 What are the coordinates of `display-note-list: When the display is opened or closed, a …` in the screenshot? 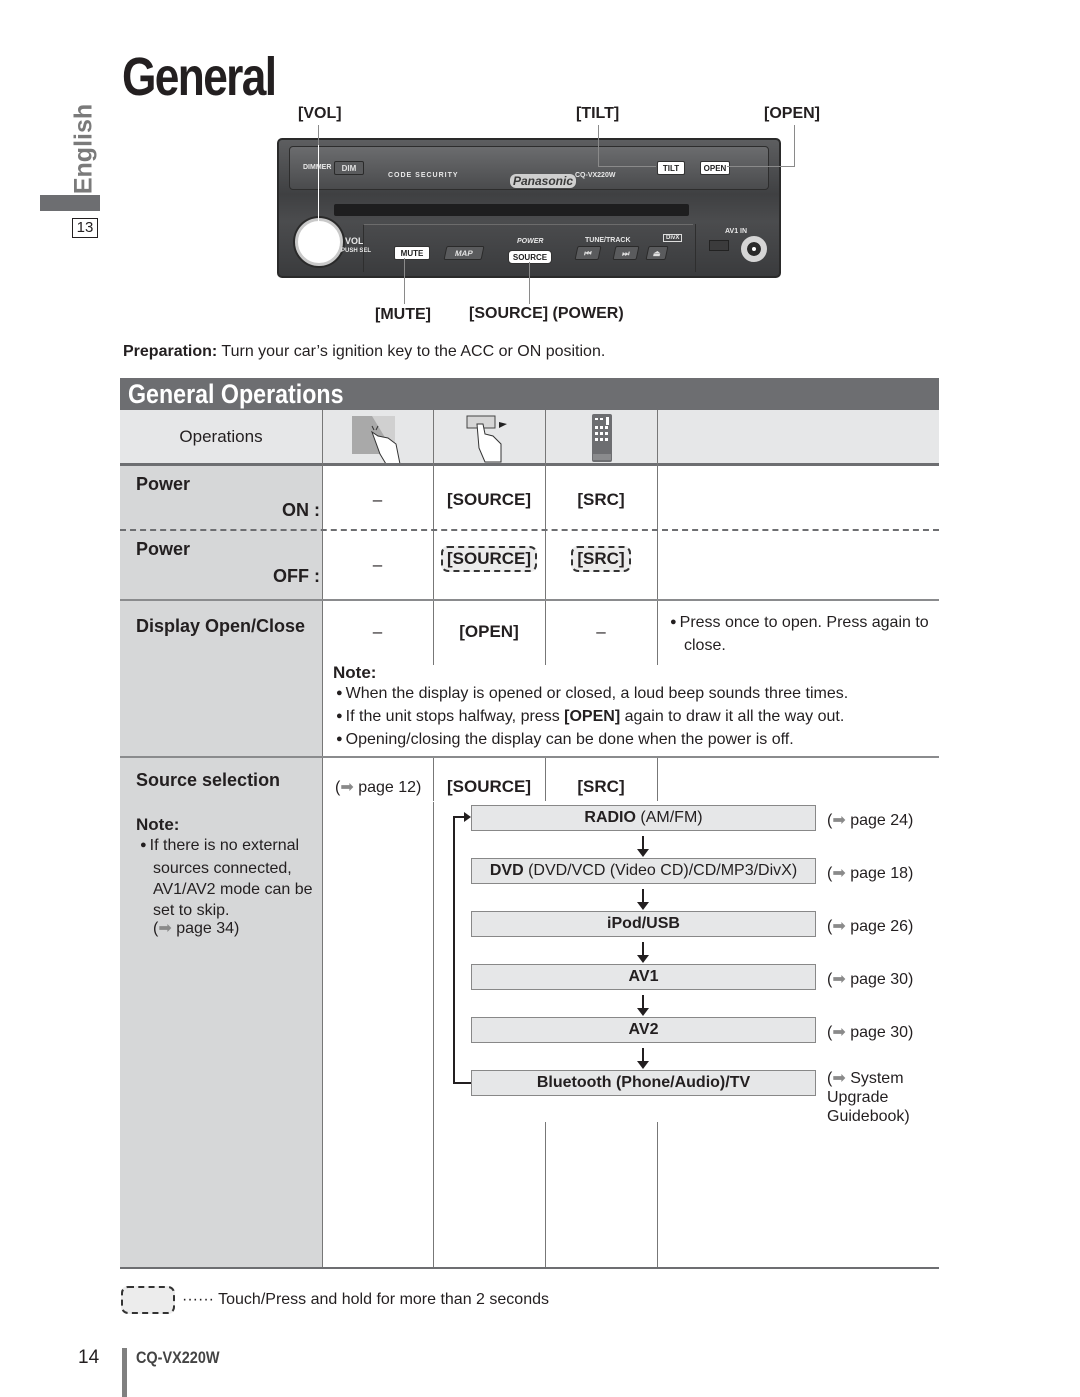 It's located at (631, 717).